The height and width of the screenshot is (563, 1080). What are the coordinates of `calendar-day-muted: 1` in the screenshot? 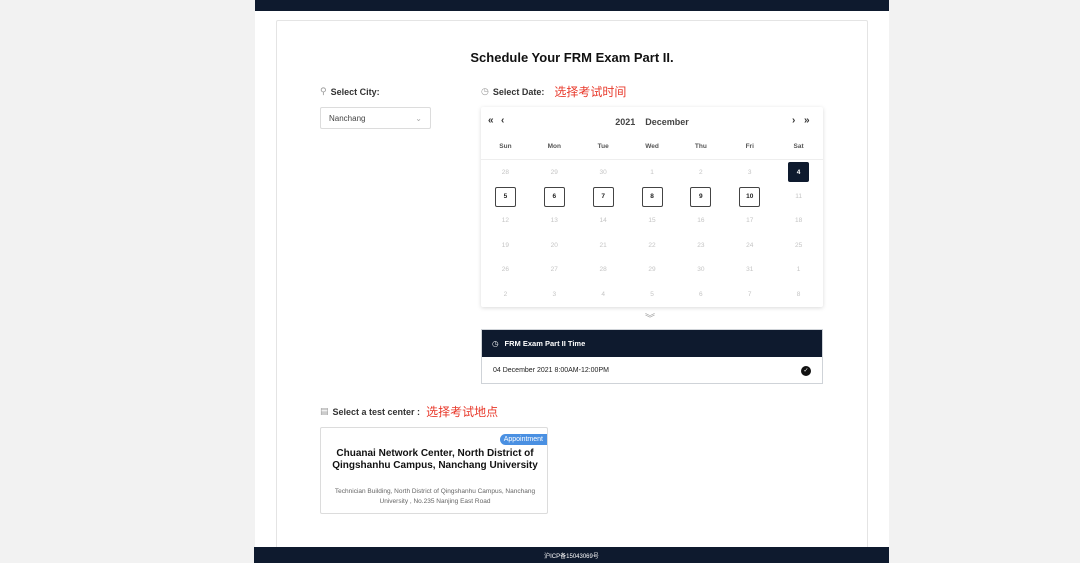 It's located at (798, 270).